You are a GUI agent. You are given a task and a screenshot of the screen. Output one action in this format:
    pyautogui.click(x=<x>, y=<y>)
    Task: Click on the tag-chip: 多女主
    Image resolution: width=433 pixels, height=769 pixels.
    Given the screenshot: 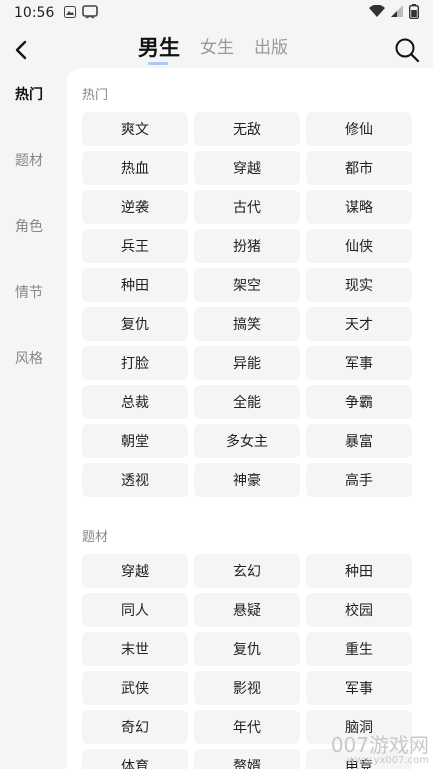 What is the action you would take?
    pyautogui.click(x=247, y=441)
    